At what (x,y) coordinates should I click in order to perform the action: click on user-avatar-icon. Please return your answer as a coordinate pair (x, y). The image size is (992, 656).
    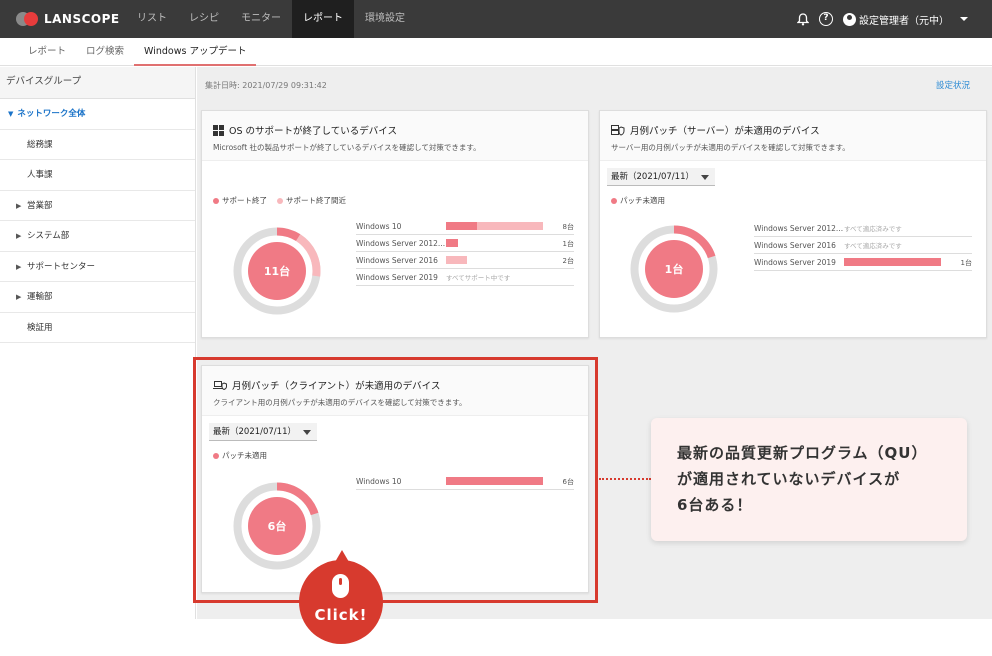
    Looking at the image, I should click on (849, 19).